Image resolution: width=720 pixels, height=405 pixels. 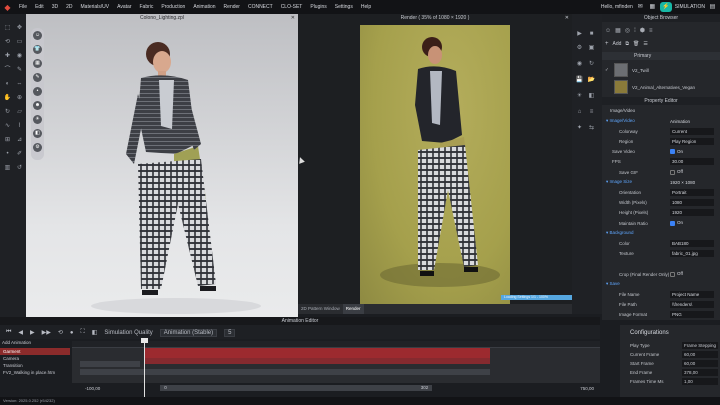 What do you see at coordinates (35, 351) in the screenshot?
I see `track-item: Garment` at bounding box center [35, 351].